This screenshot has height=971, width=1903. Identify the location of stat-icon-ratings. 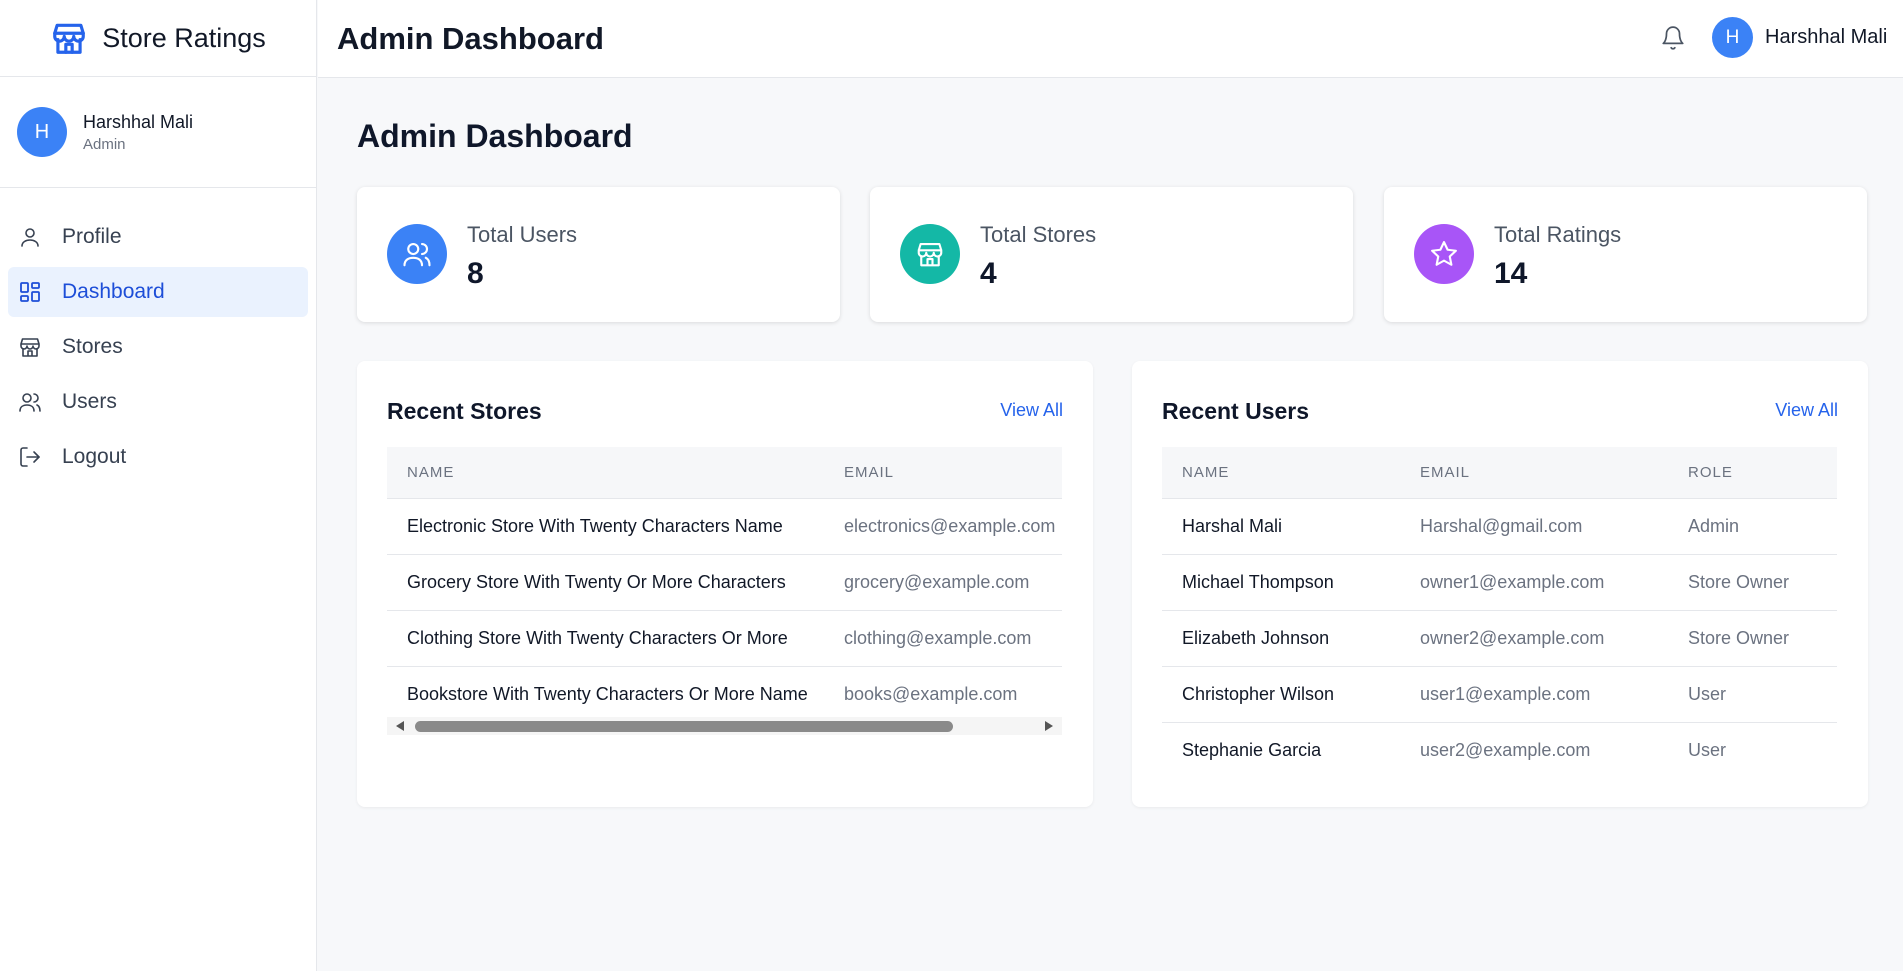
(1444, 254).